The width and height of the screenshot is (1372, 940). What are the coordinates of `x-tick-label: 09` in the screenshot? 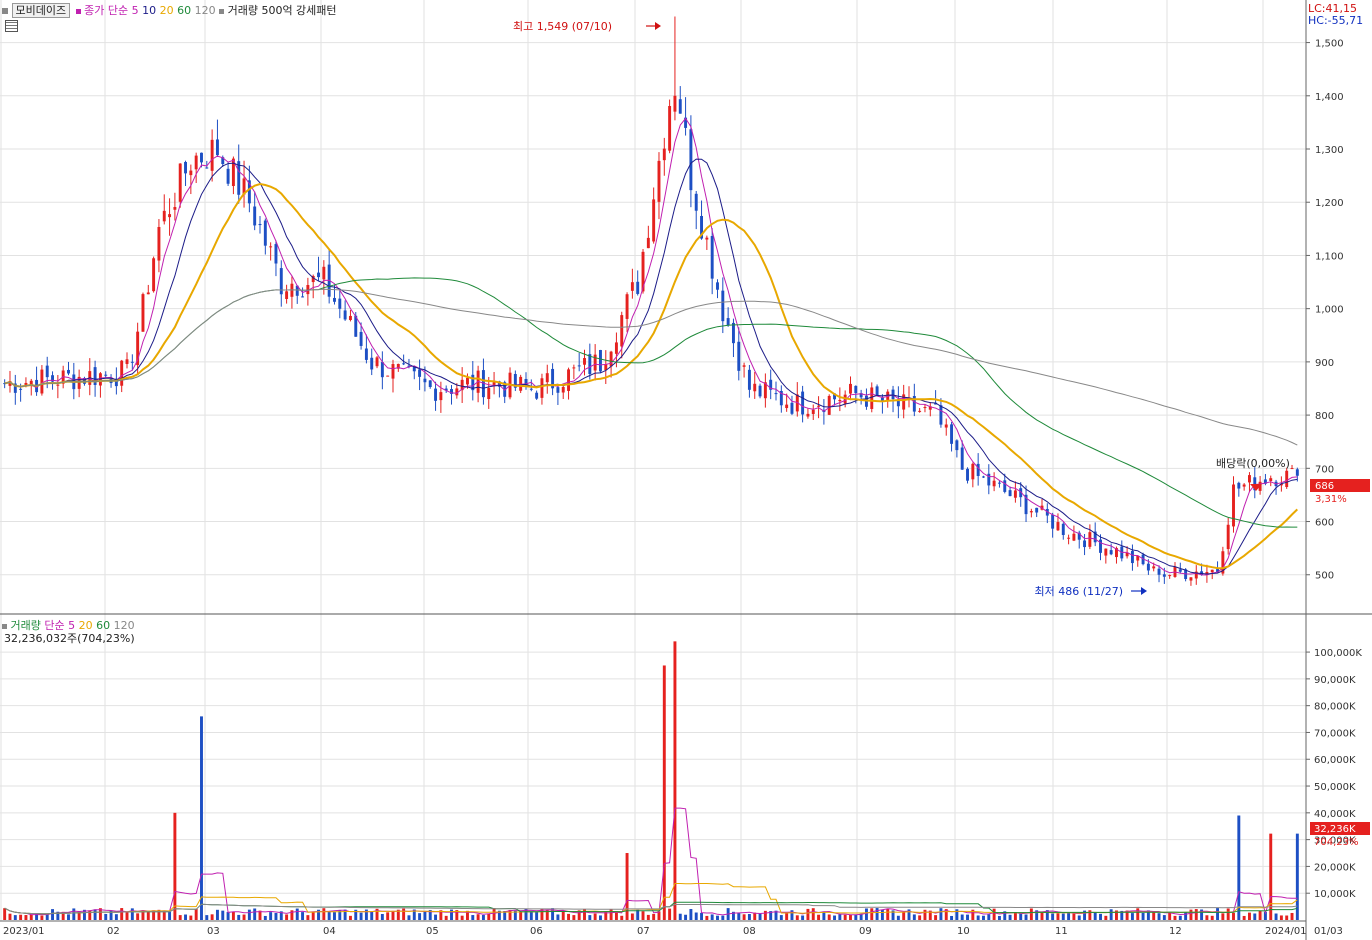 It's located at (865, 931).